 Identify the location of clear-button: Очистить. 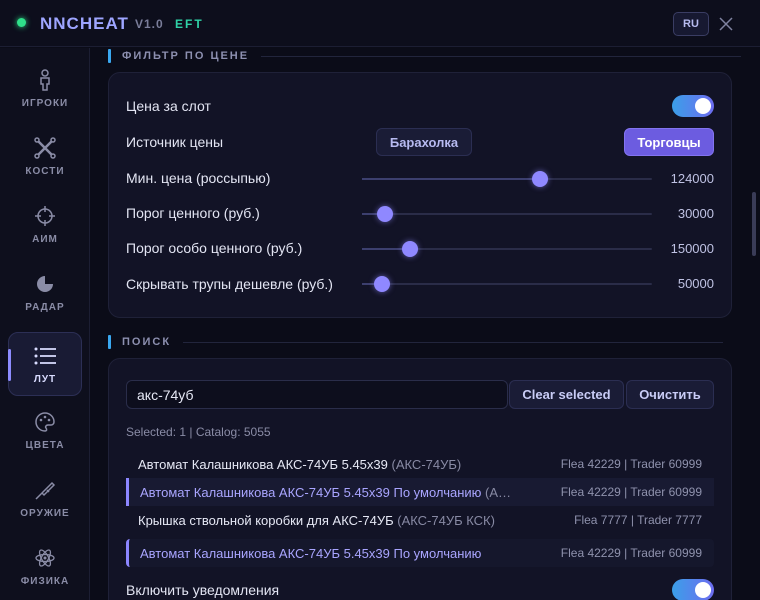
(670, 394).